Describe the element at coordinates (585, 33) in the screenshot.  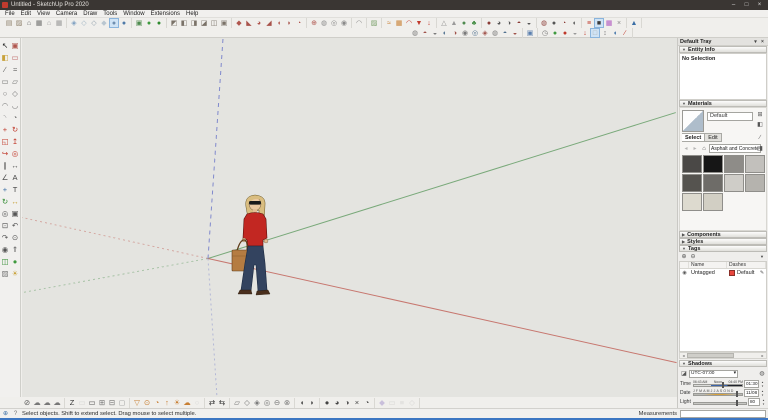
I see `import-terrain-icon: ↓` at that location.